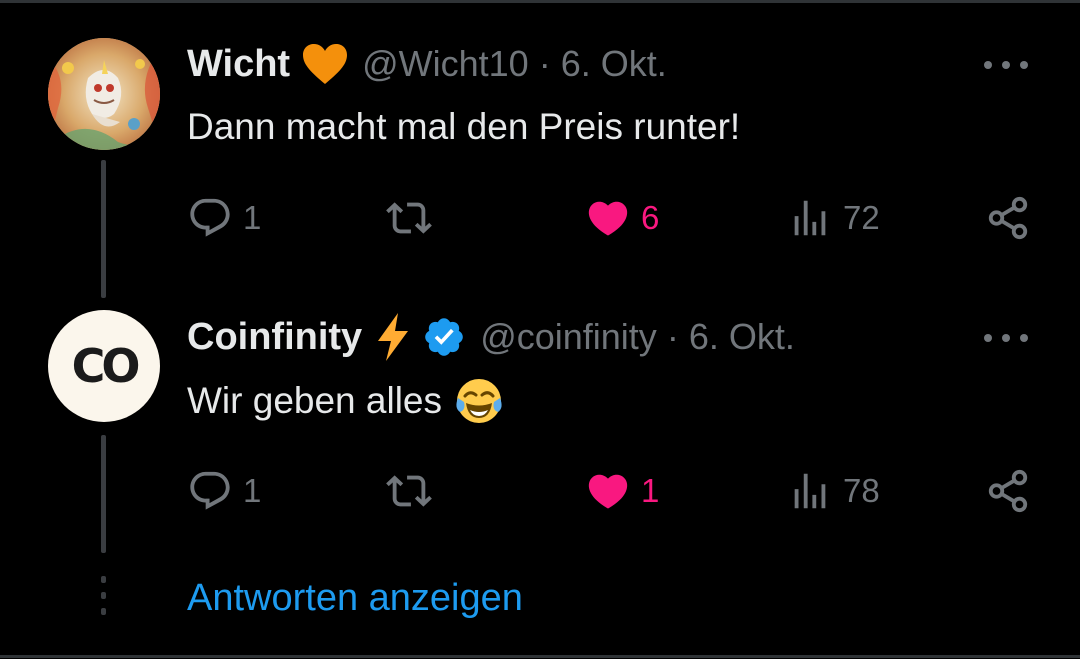  Describe the element at coordinates (444, 337) in the screenshot. I see `verified-badge-icon` at that location.